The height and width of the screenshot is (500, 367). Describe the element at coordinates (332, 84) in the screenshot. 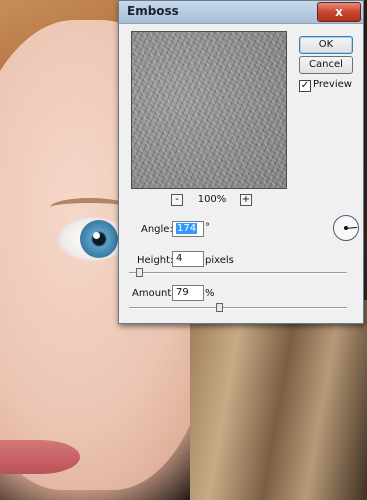

I see `preview-label: Preview` at that location.